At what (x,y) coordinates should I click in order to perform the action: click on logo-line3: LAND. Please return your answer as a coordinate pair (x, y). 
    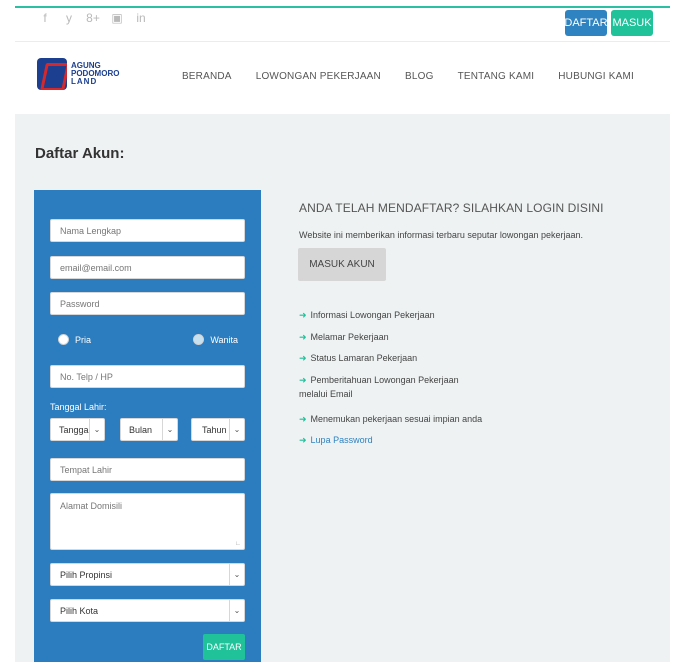
    Looking at the image, I should click on (84, 81).